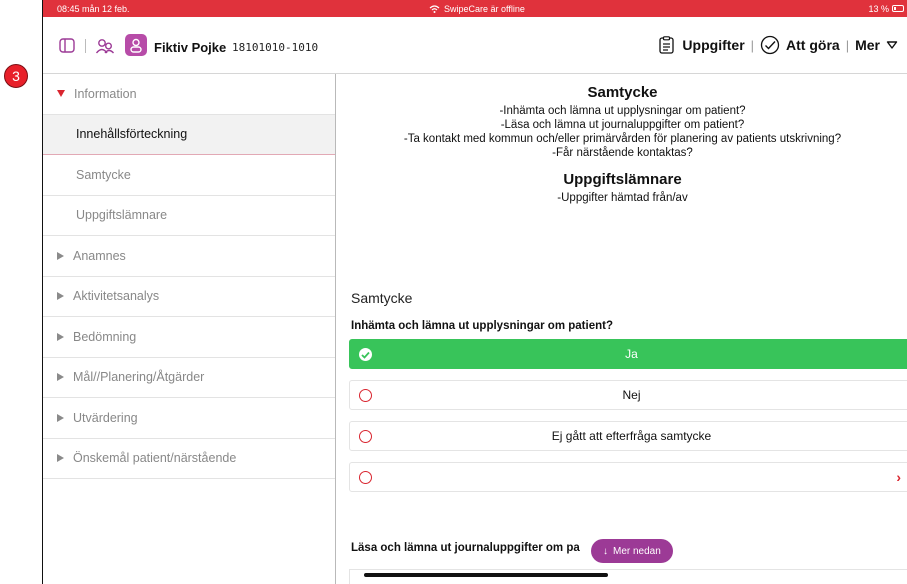 The width and height of the screenshot is (907, 584). Describe the element at coordinates (275, 47) in the screenshot. I see `patient-id: 18101010-1010` at that location.